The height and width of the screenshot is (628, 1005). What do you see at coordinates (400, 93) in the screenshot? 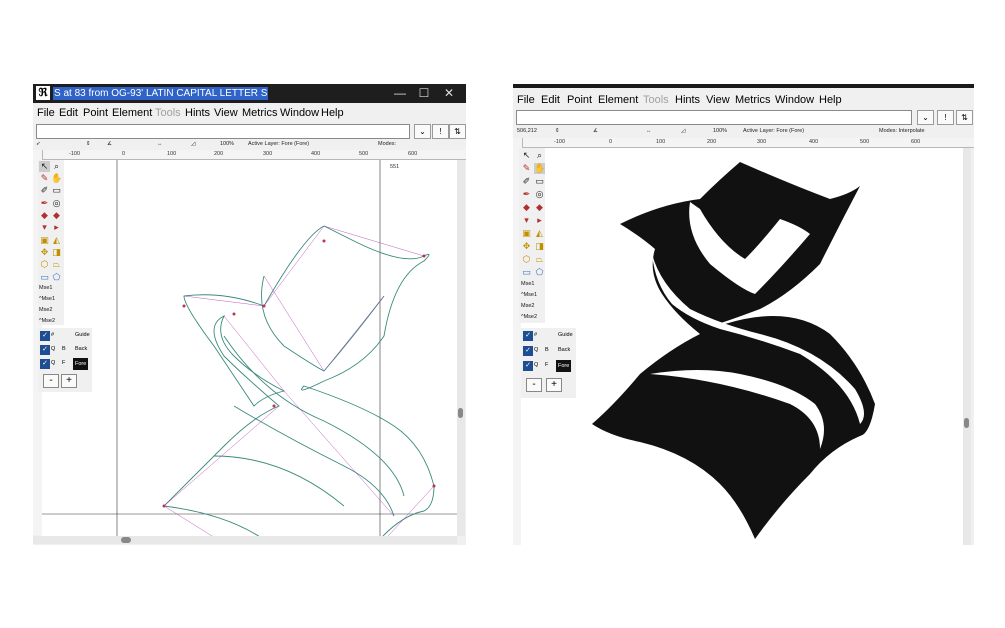
I see `minimize-button: —` at bounding box center [400, 93].